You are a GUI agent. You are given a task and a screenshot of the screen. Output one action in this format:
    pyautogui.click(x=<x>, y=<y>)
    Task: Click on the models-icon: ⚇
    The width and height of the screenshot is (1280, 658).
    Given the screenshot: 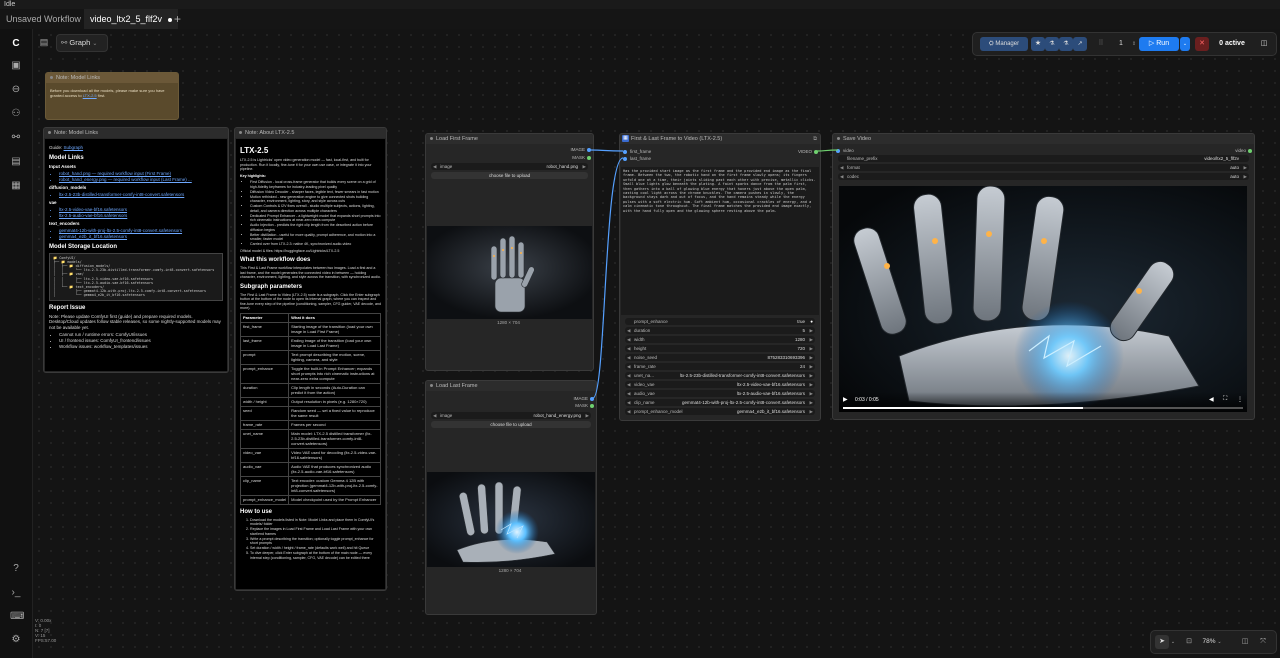 What is the action you would take?
    pyautogui.click(x=16, y=114)
    